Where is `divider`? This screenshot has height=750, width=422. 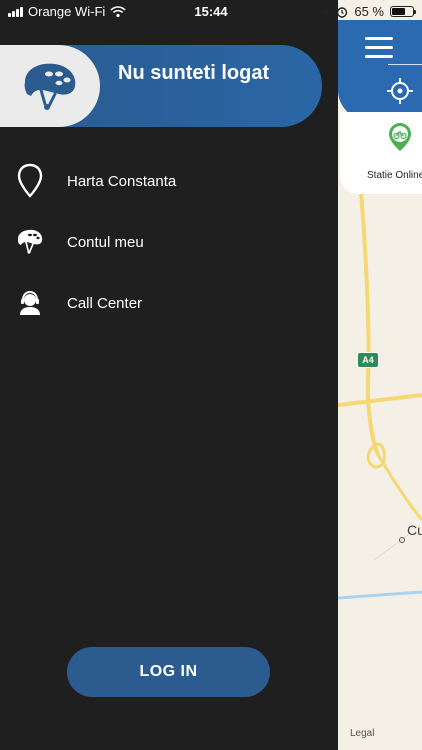
divider is located at coordinates (405, 64).